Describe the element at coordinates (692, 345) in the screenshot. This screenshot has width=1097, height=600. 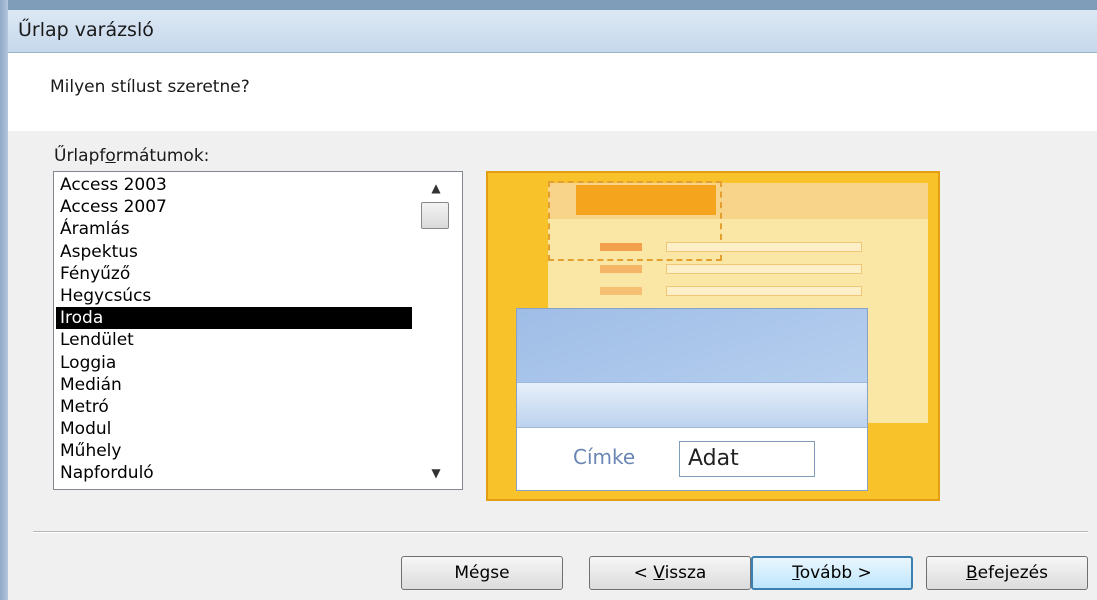
I see `preview-card-header` at that location.